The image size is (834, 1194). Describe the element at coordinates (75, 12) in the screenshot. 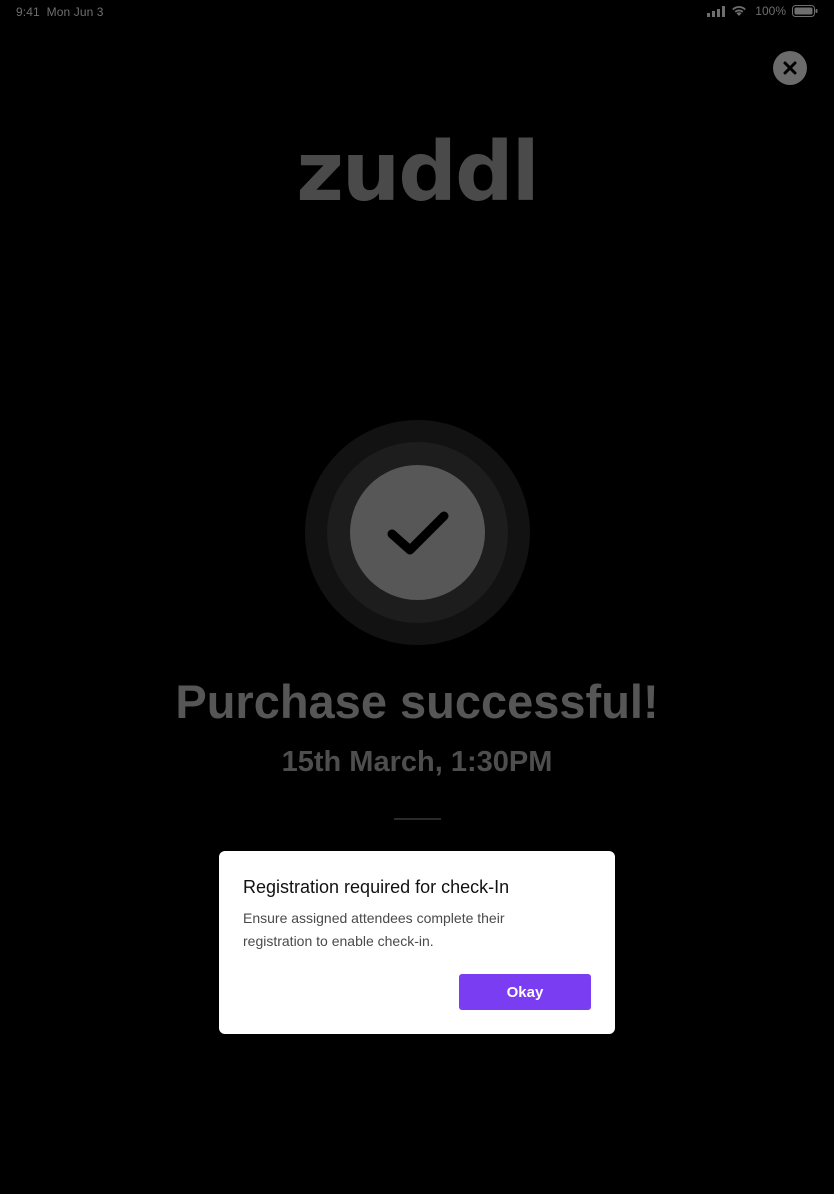

I see `status-date: Mon Jun 3` at that location.